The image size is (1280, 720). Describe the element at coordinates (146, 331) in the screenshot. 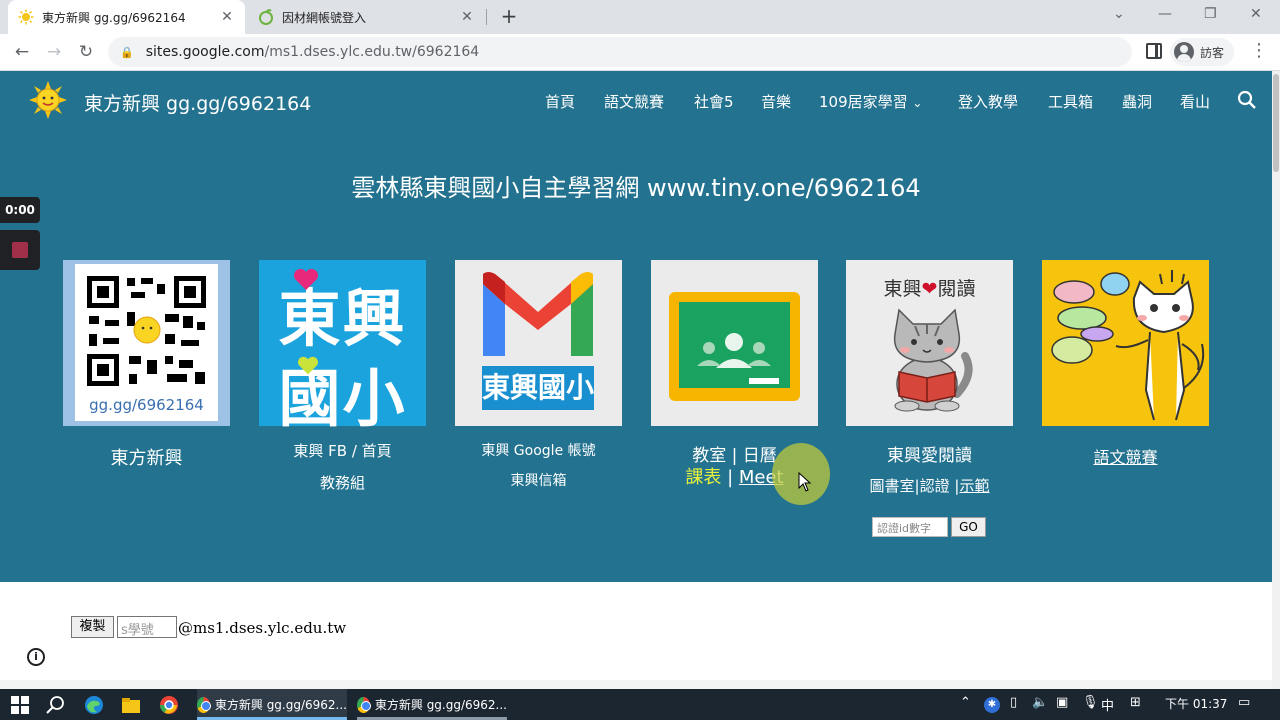

I see `qr-code-icon` at that location.